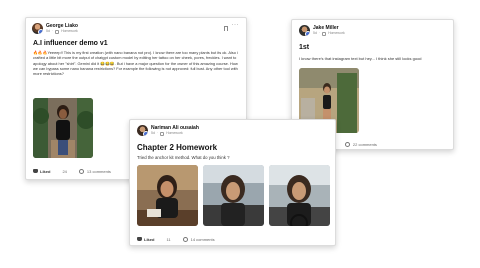 This screenshot has width=480, height=268. What do you see at coordinates (72, 171) in the screenshot?
I see `post-footer: Liked 24 13 comments` at bounding box center [72, 171].